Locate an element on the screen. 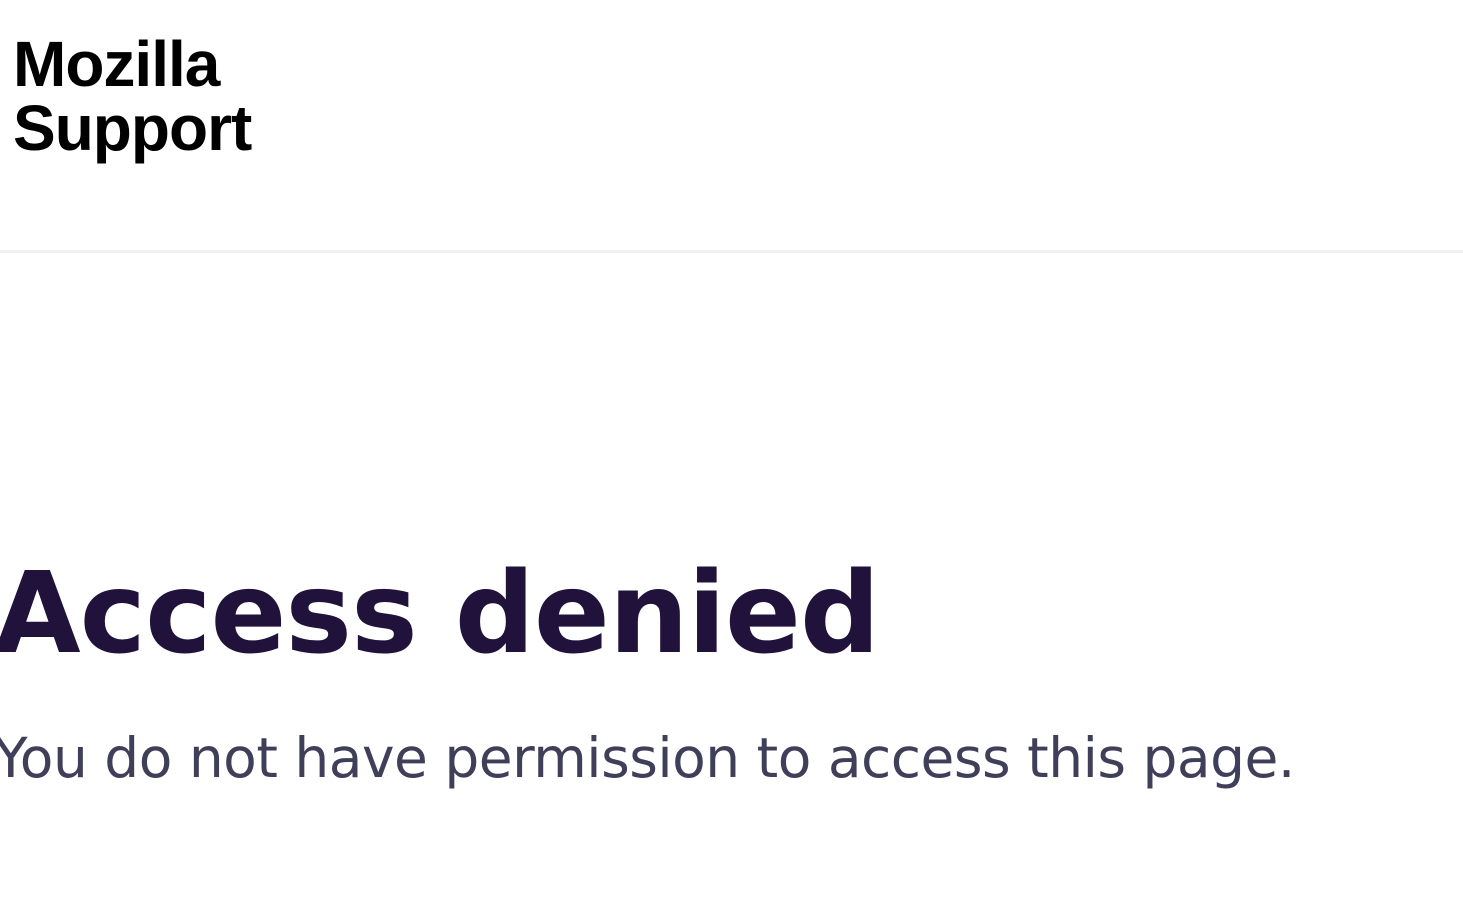 Image resolution: width=1463 pixels, height=902 pixels. logo-line-mozilla: Mozilla is located at coordinates (116, 64).